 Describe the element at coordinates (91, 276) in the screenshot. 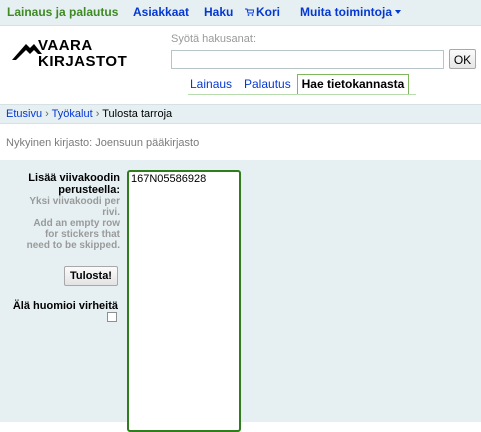

I see `print-button: Tulosta!` at that location.